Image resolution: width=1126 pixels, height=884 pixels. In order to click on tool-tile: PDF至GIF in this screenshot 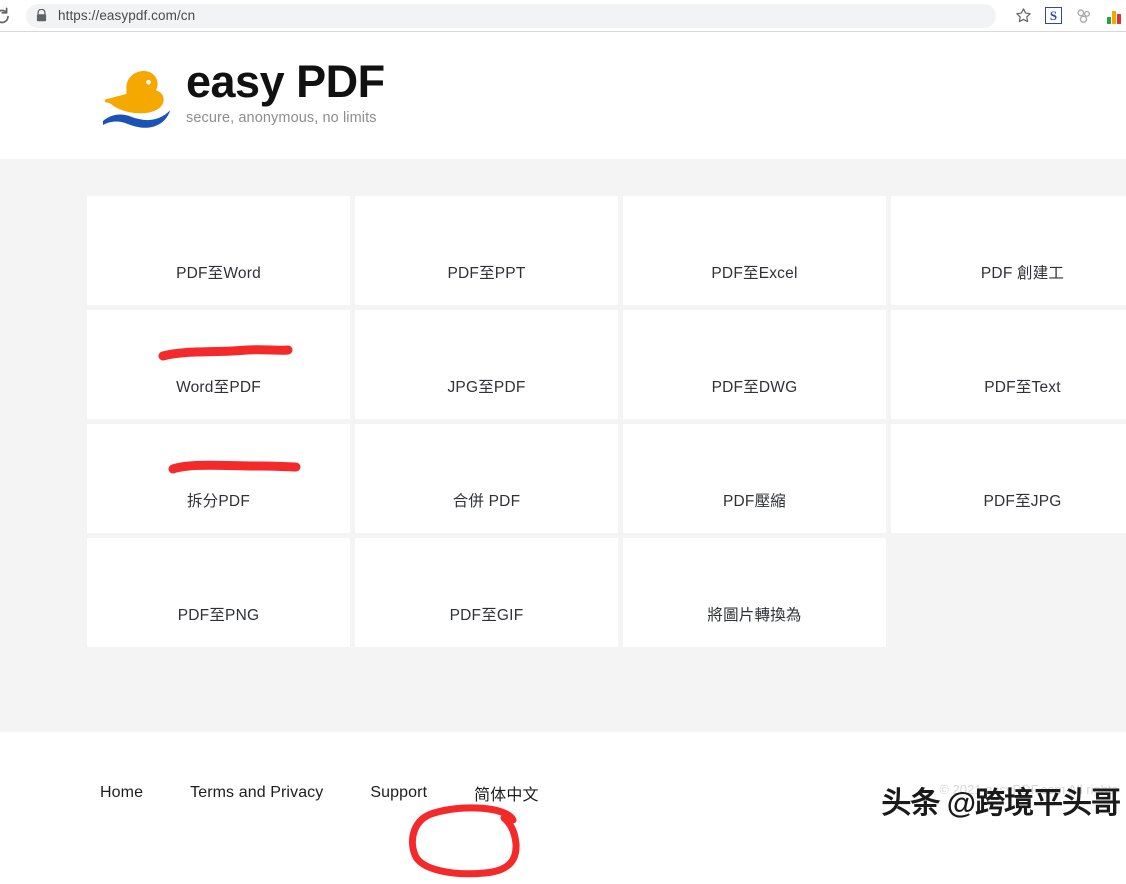, I will do `click(486, 592)`.